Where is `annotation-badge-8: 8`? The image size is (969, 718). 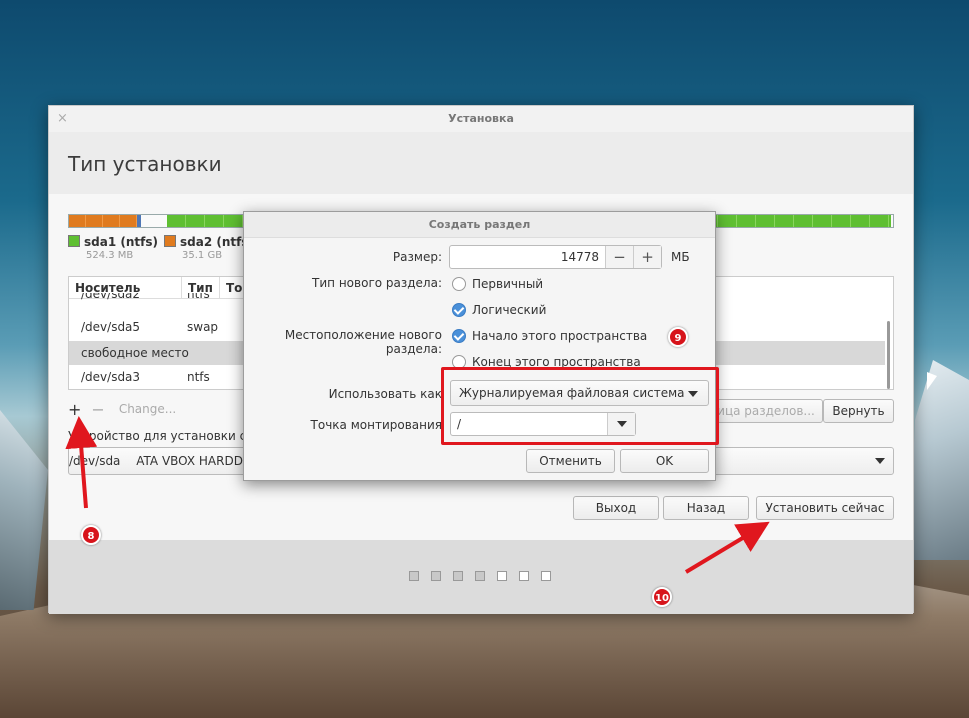 annotation-badge-8: 8 is located at coordinates (91, 535).